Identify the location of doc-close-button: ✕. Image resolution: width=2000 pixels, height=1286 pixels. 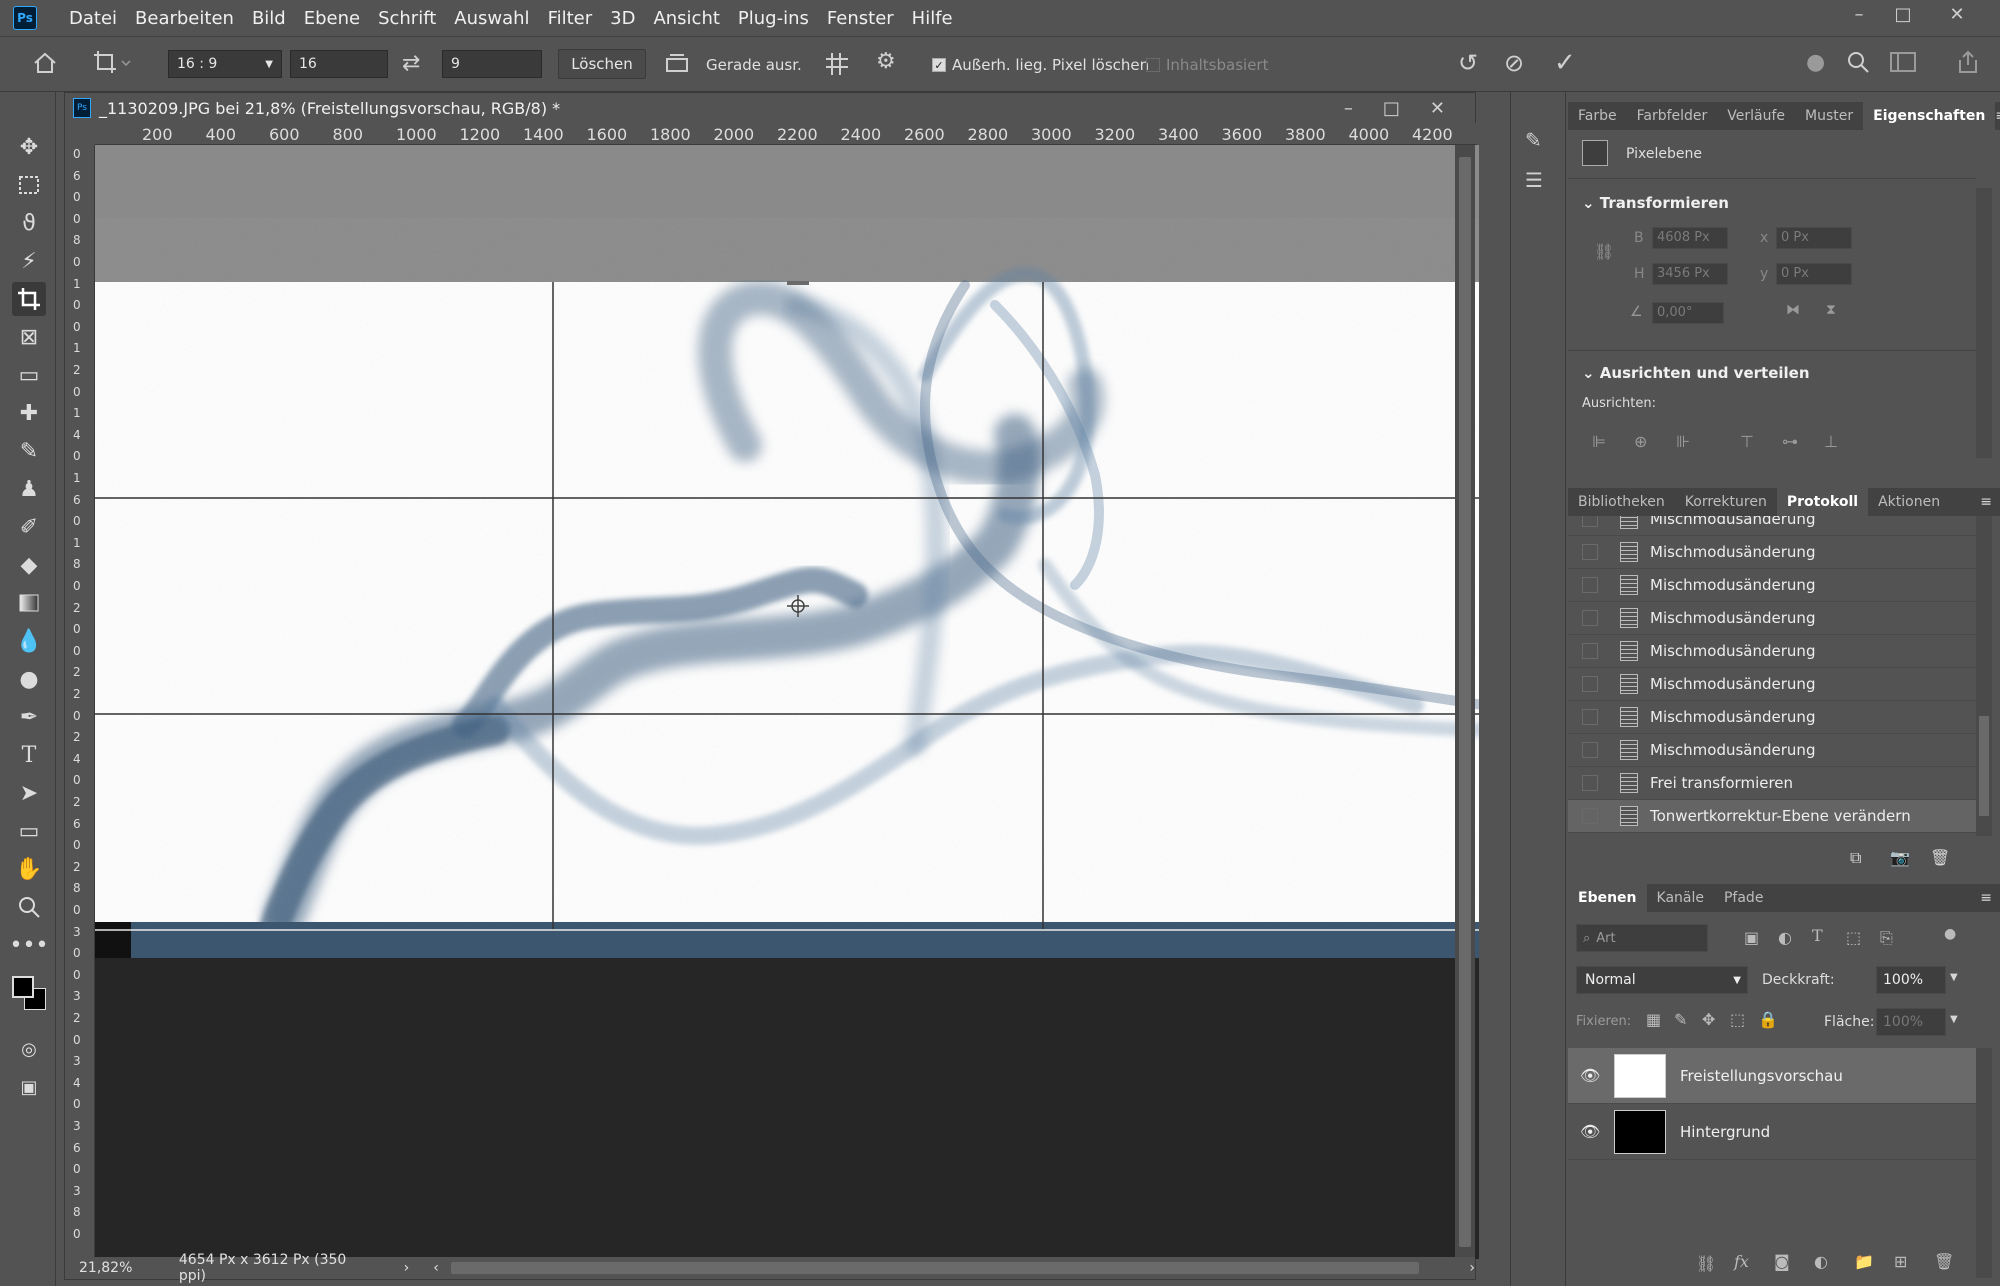
(1437, 108).